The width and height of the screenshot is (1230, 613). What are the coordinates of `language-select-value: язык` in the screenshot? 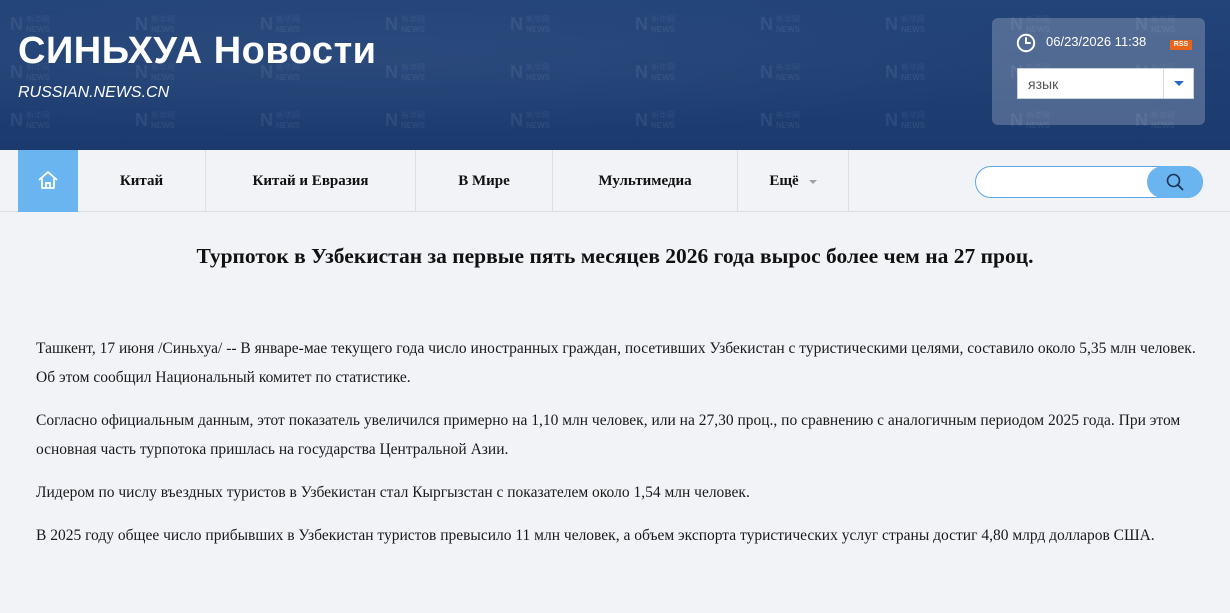 It's located at (1043, 84).